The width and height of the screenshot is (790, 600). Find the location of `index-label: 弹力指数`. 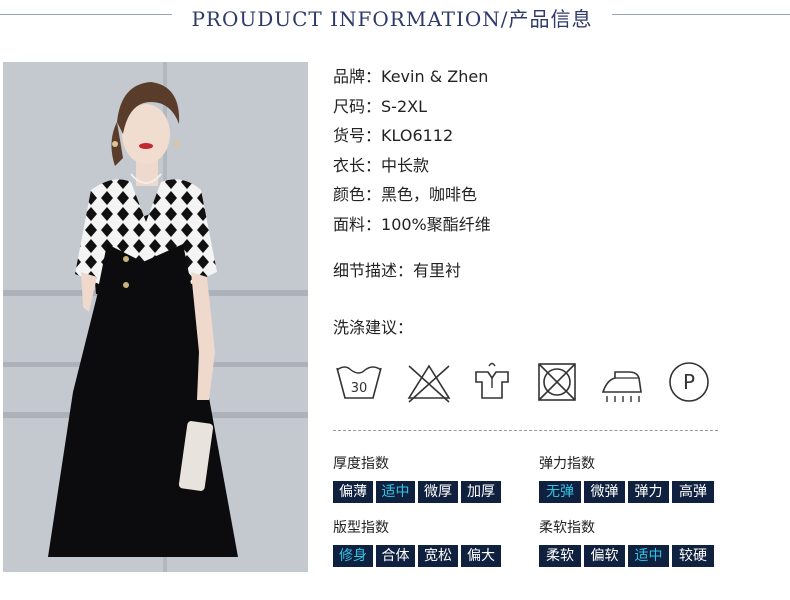

index-label: 弹力指数 is located at coordinates (567, 464).